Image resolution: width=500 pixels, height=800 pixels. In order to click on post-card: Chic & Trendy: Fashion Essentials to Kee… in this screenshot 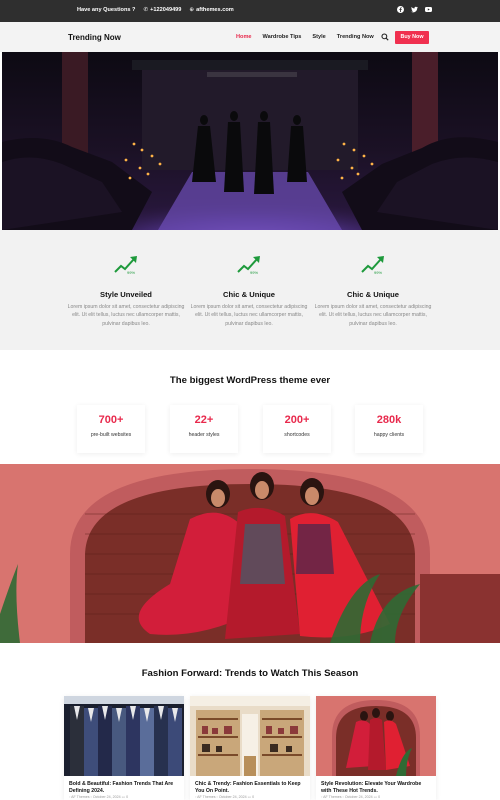, I will do `click(250, 748)`.